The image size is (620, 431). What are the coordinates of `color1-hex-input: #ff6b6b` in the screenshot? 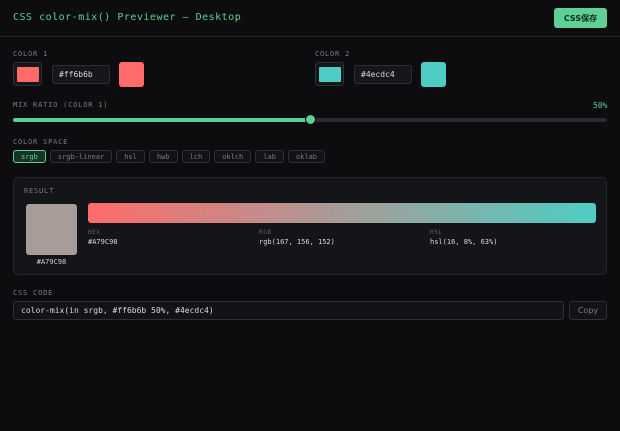 It's located at (81, 74).